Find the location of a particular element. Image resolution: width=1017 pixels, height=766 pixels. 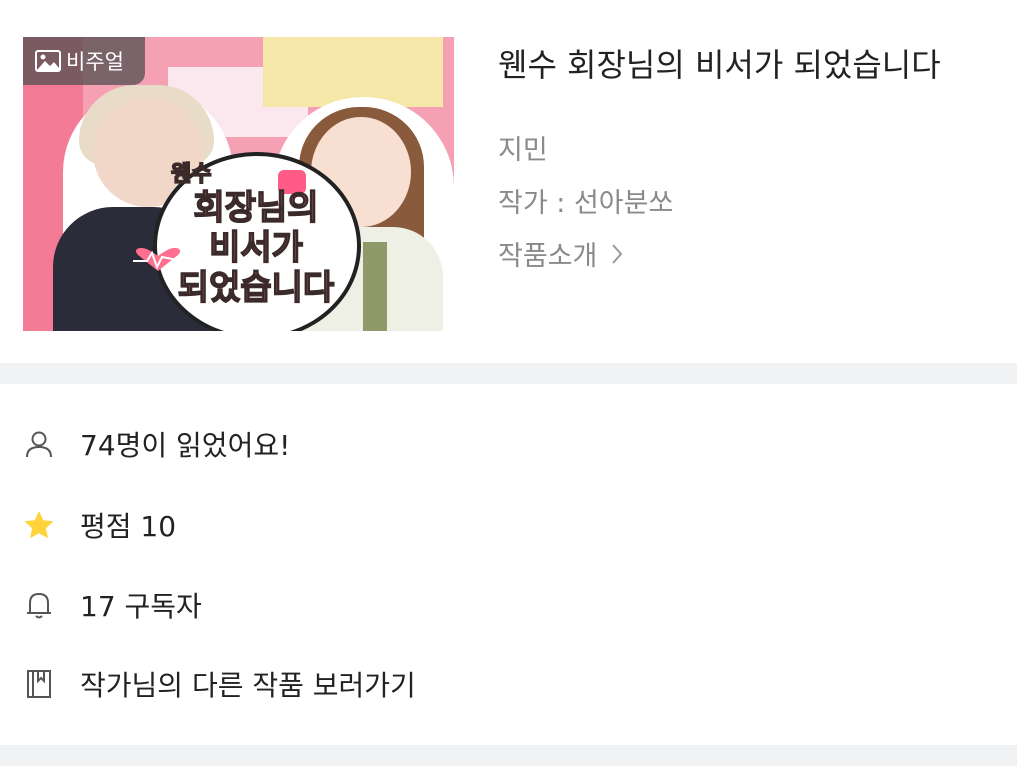

book-icon is located at coordinates (39, 684).